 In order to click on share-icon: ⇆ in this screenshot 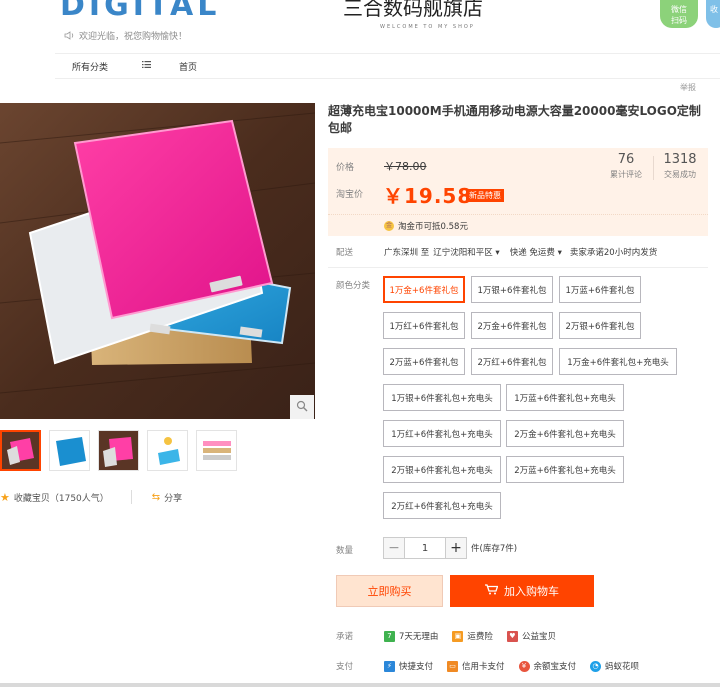, I will do `click(156, 497)`.